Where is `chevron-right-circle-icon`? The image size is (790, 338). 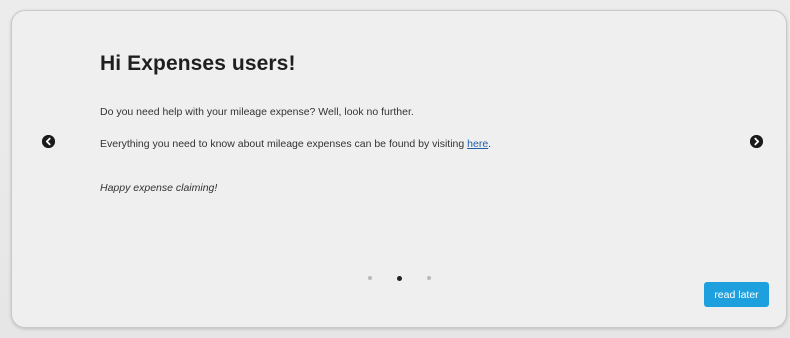
chevron-right-circle-icon is located at coordinates (756, 141).